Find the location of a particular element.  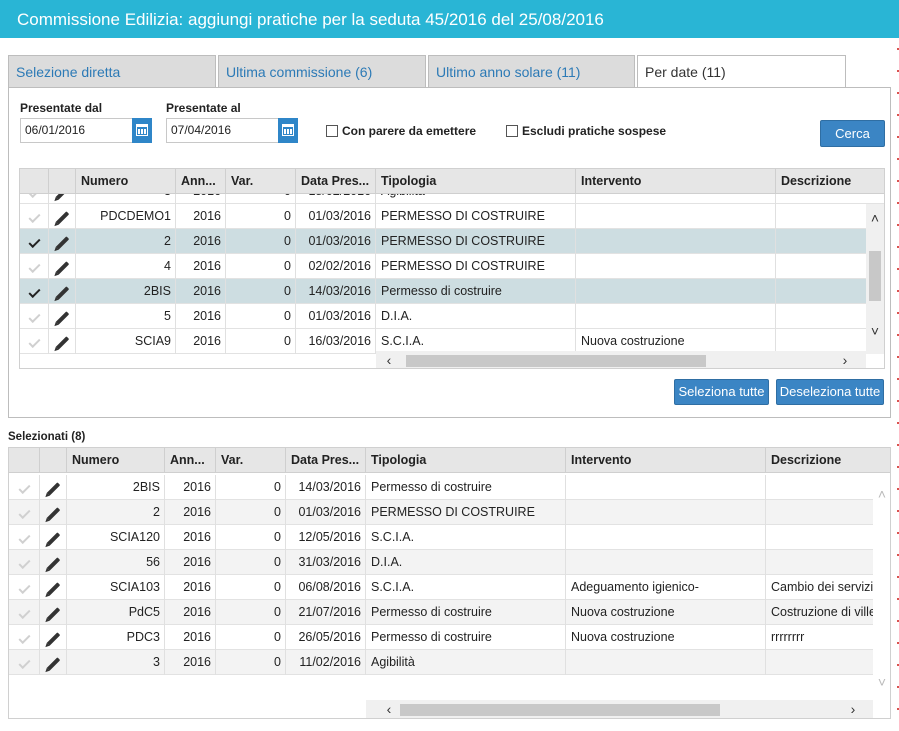

table-row: SCIA120 2016 0 12/05/2016 S.C.I.A. is located at coordinates (449, 537).